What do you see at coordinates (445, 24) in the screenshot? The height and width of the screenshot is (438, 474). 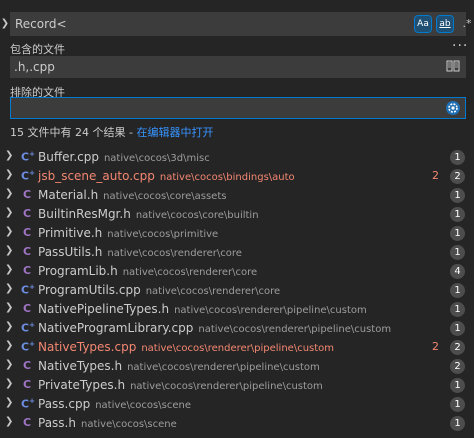 I see `match-whole-word-toggle: ab` at bounding box center [445, 24].